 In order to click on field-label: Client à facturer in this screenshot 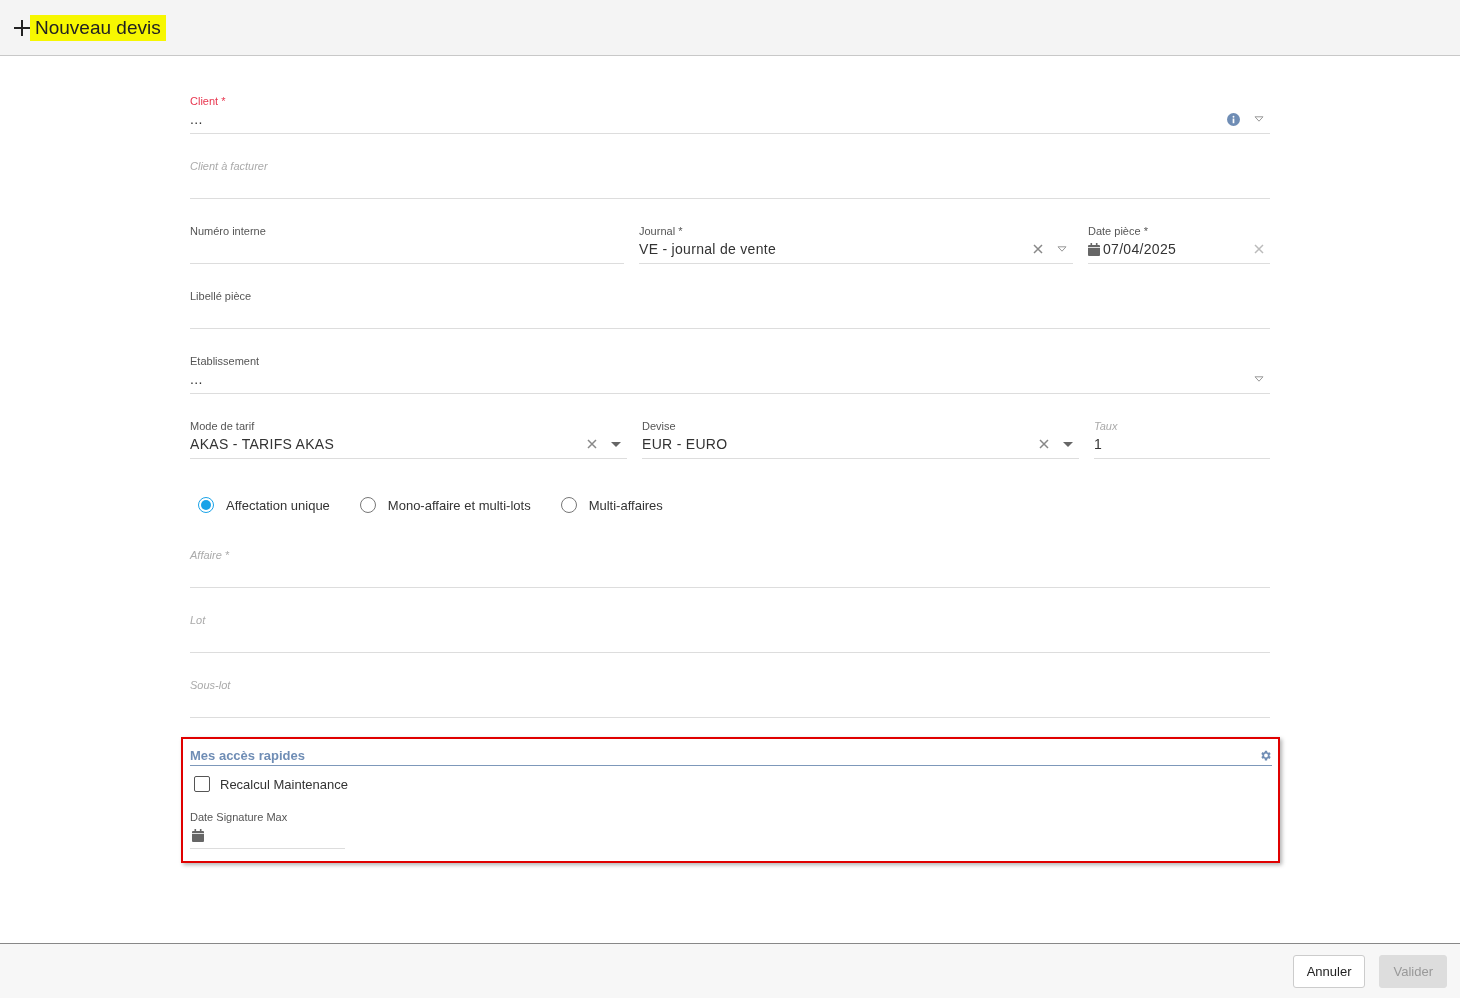, I will do `click(229, 166)`.